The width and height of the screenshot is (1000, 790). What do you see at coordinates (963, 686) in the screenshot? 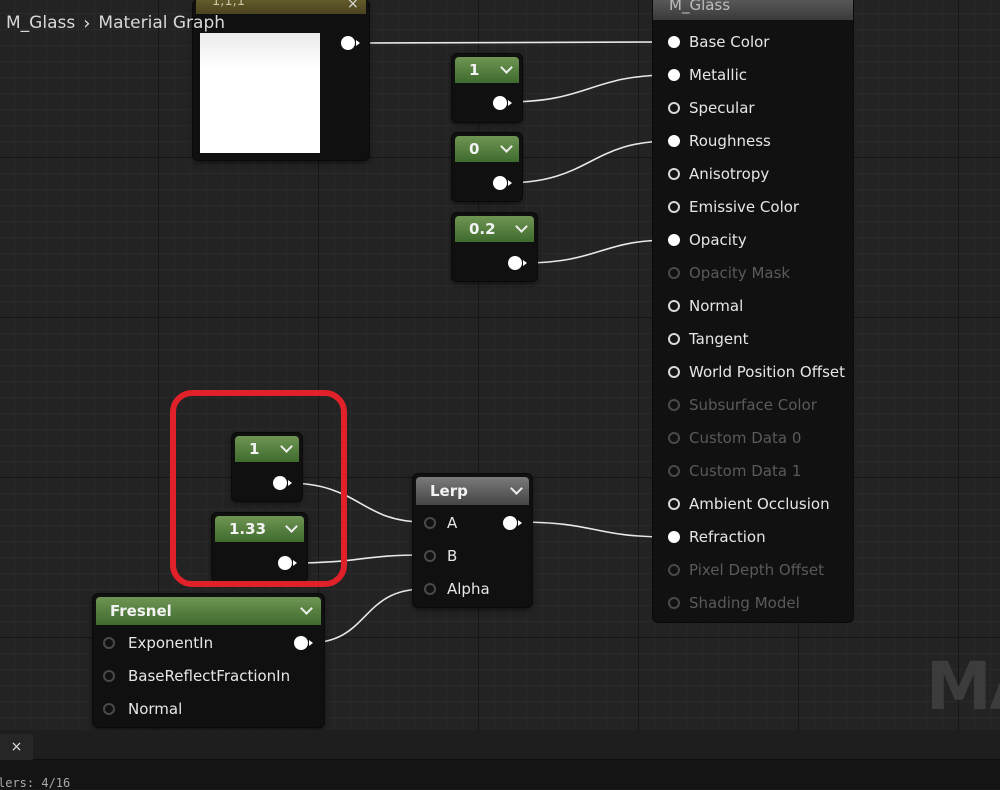
I see `graph-watermark: MA` at bounding box center [963, 686].